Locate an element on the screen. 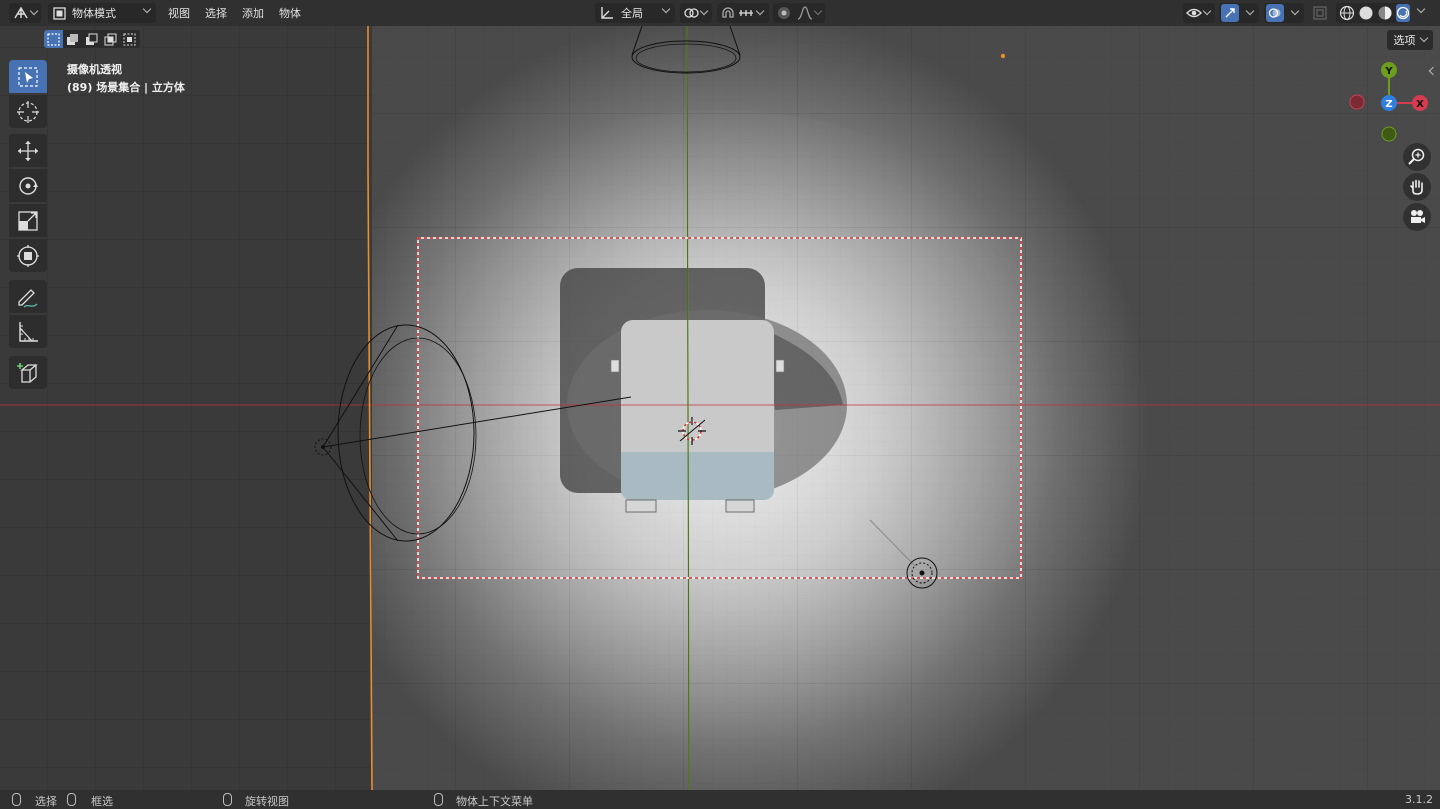  object-mode-icon is located at coordinates (59, 13).